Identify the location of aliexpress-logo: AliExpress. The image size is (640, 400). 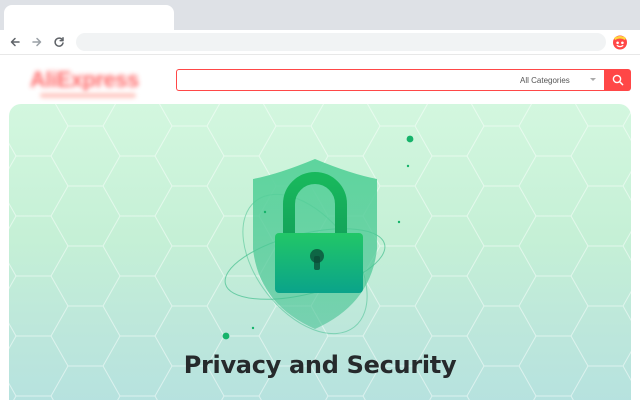
(84, 80).